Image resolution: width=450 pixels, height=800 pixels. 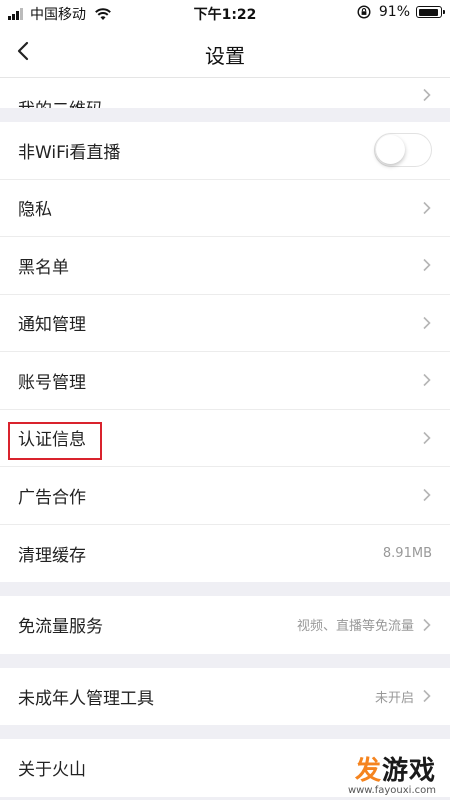 I want to click on watermark-url: www.fayouxi.com, so click(x=391, y=790).